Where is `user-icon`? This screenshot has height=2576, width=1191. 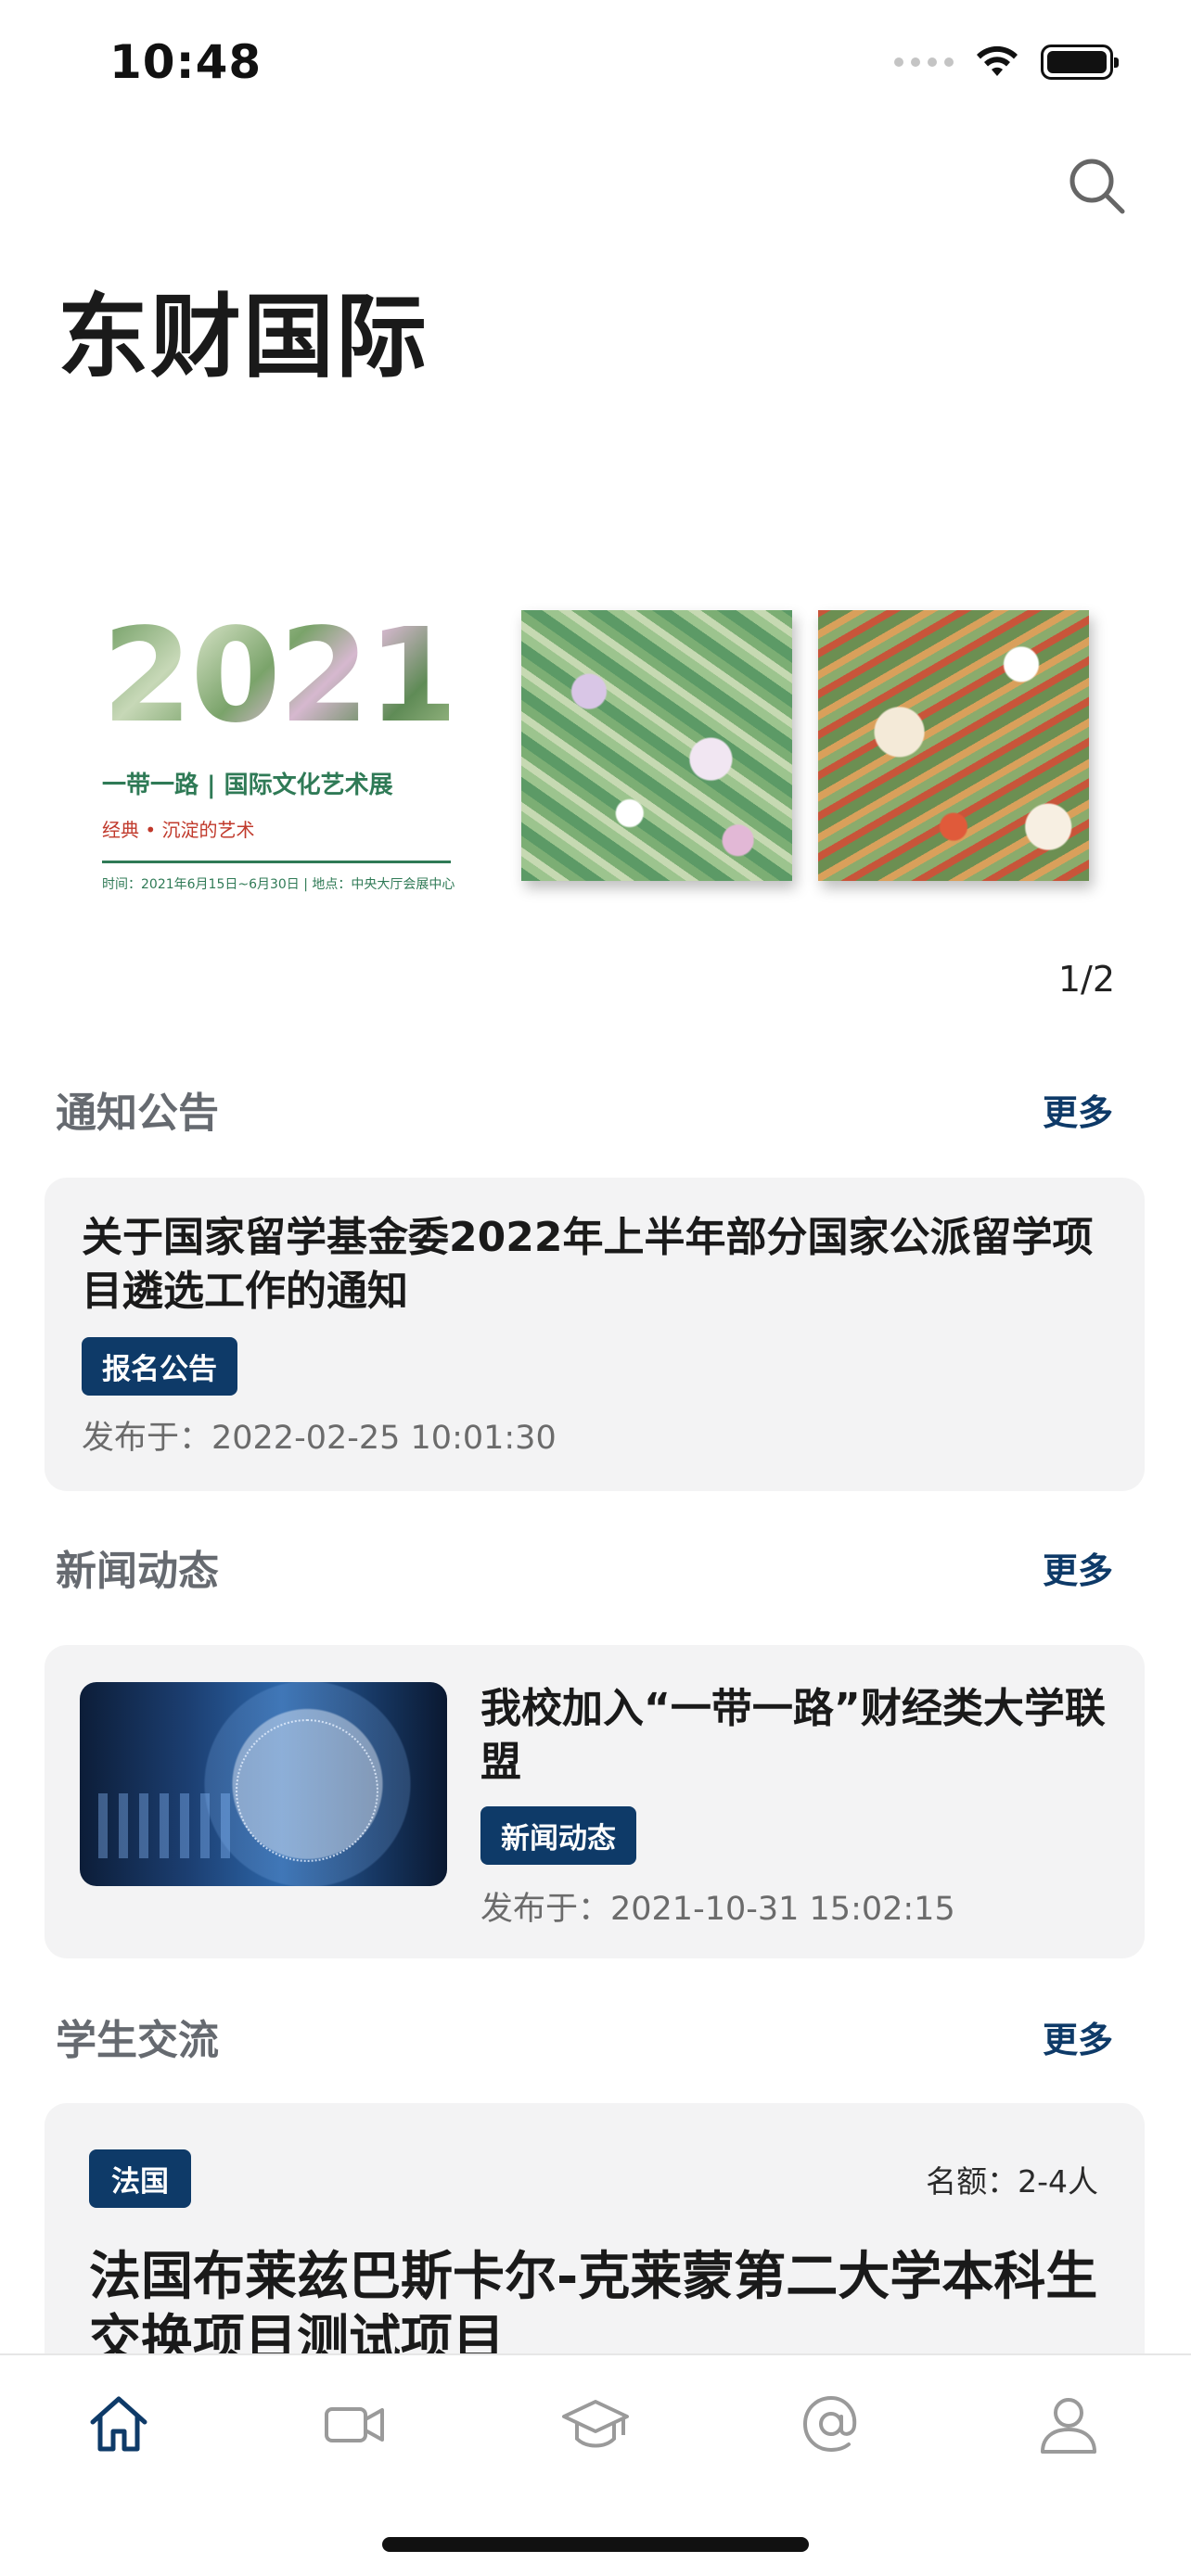
user-icon is located at coordinates (1068, 2426).